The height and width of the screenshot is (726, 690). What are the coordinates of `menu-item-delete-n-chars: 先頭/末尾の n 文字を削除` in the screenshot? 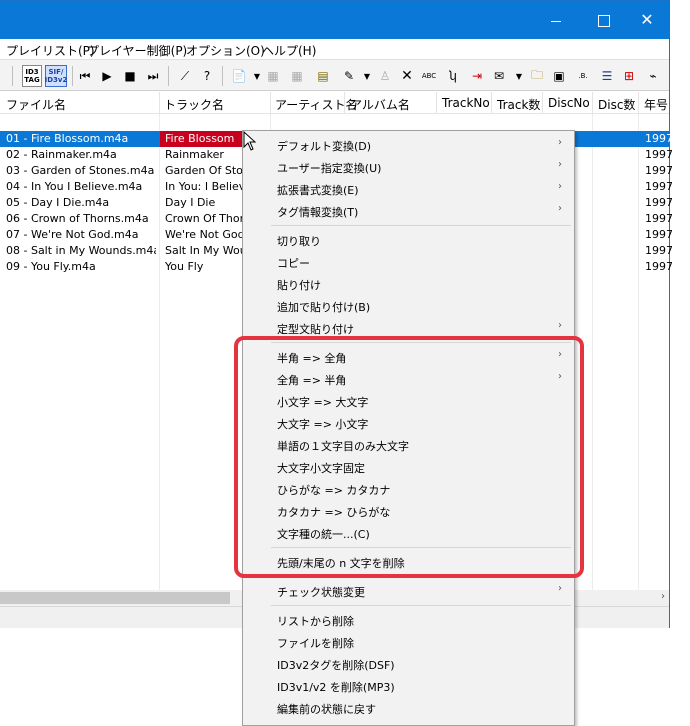 It's located at (408, 561).